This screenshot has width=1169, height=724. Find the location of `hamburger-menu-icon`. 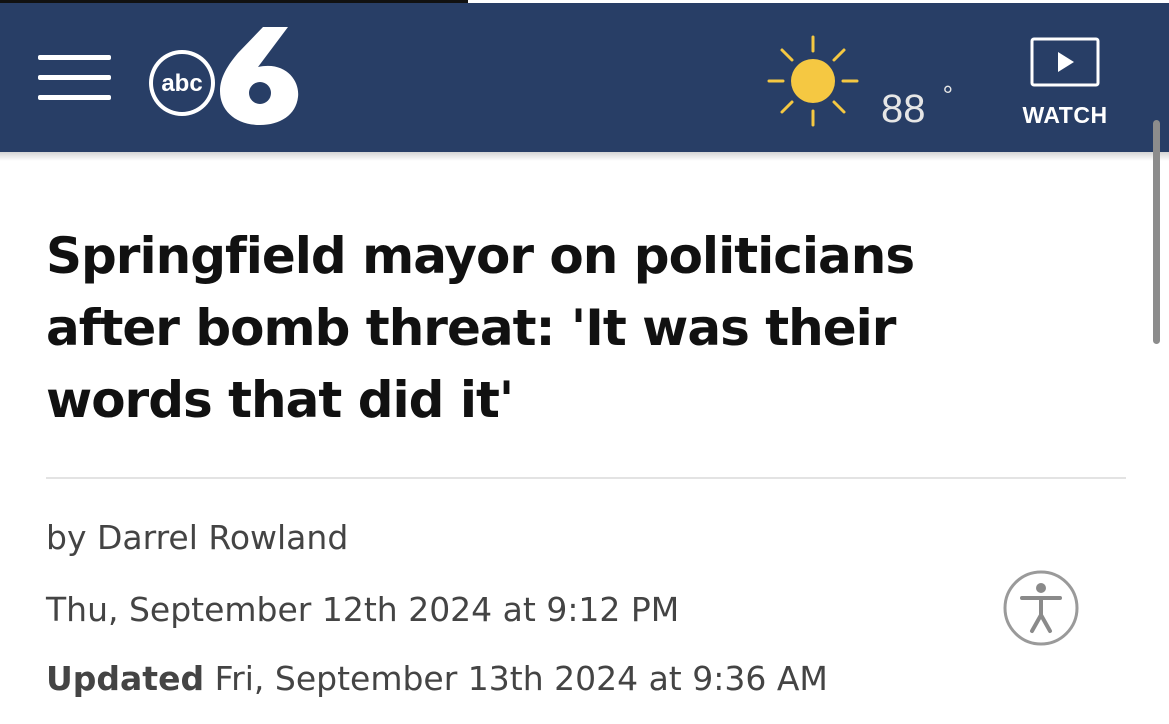

hamburger-menu-icon is located at coordinates (74, 78).